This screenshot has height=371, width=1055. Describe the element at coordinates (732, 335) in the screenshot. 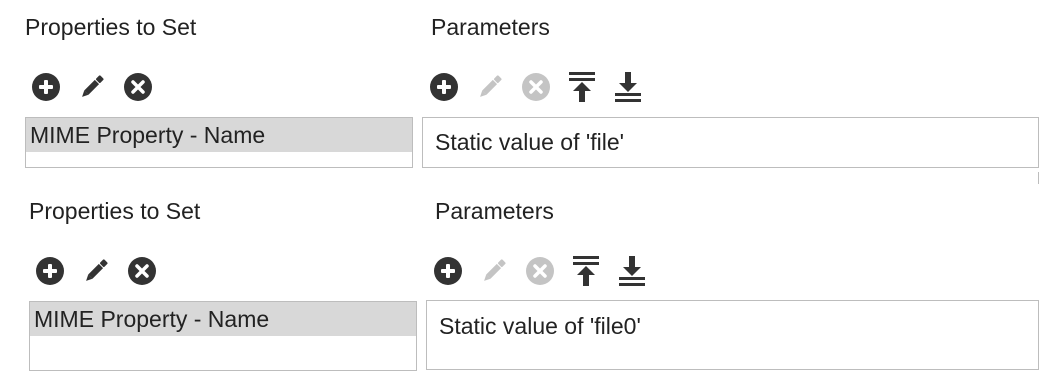

I see `parameter-value: Static value of 'file0'` at that location.